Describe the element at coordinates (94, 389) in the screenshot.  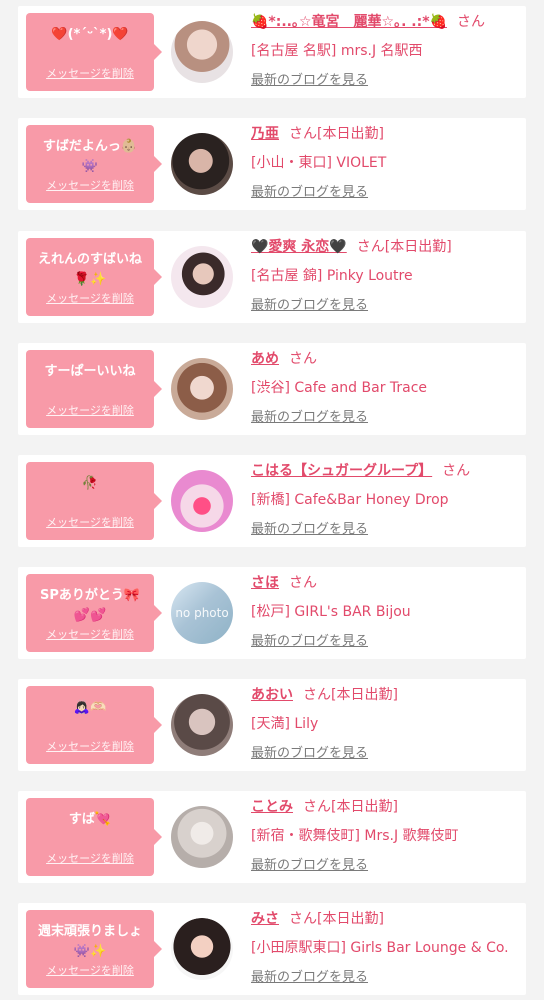
I see `message-bubble: すーぱーいいね メッセージを削除` at that location.